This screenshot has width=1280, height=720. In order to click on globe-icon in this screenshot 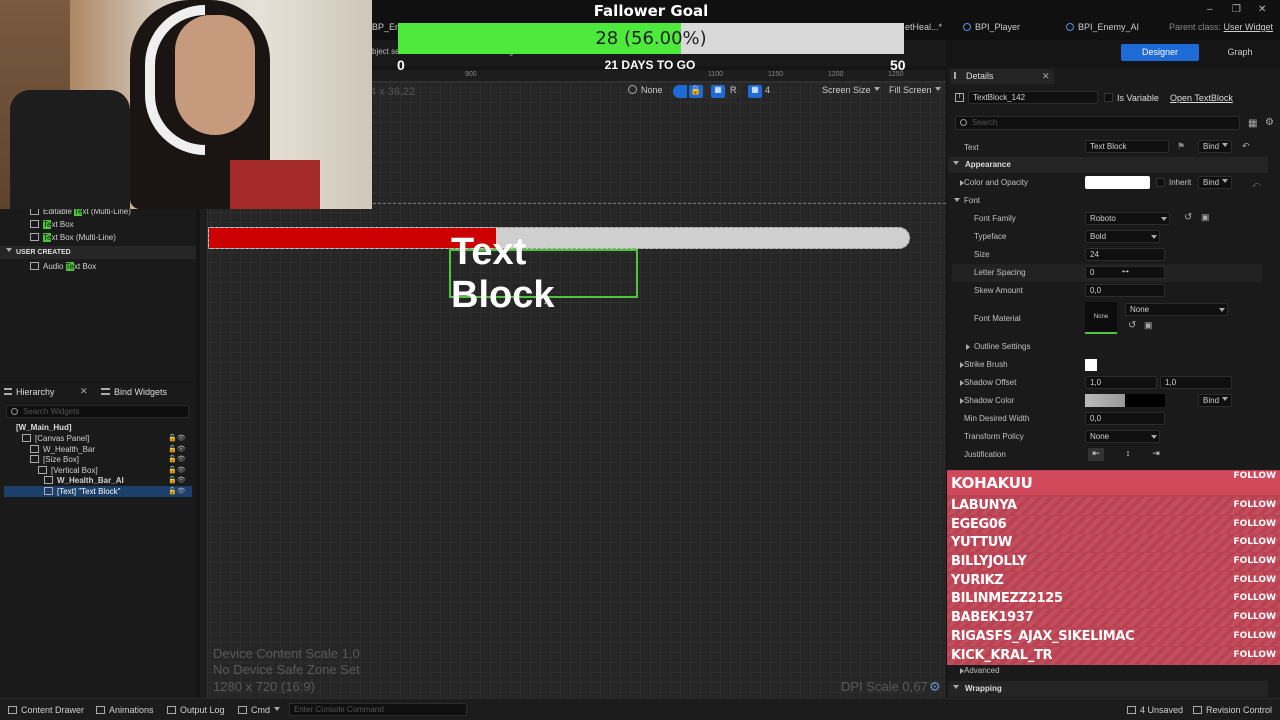, I will do `click(632, 89)`.